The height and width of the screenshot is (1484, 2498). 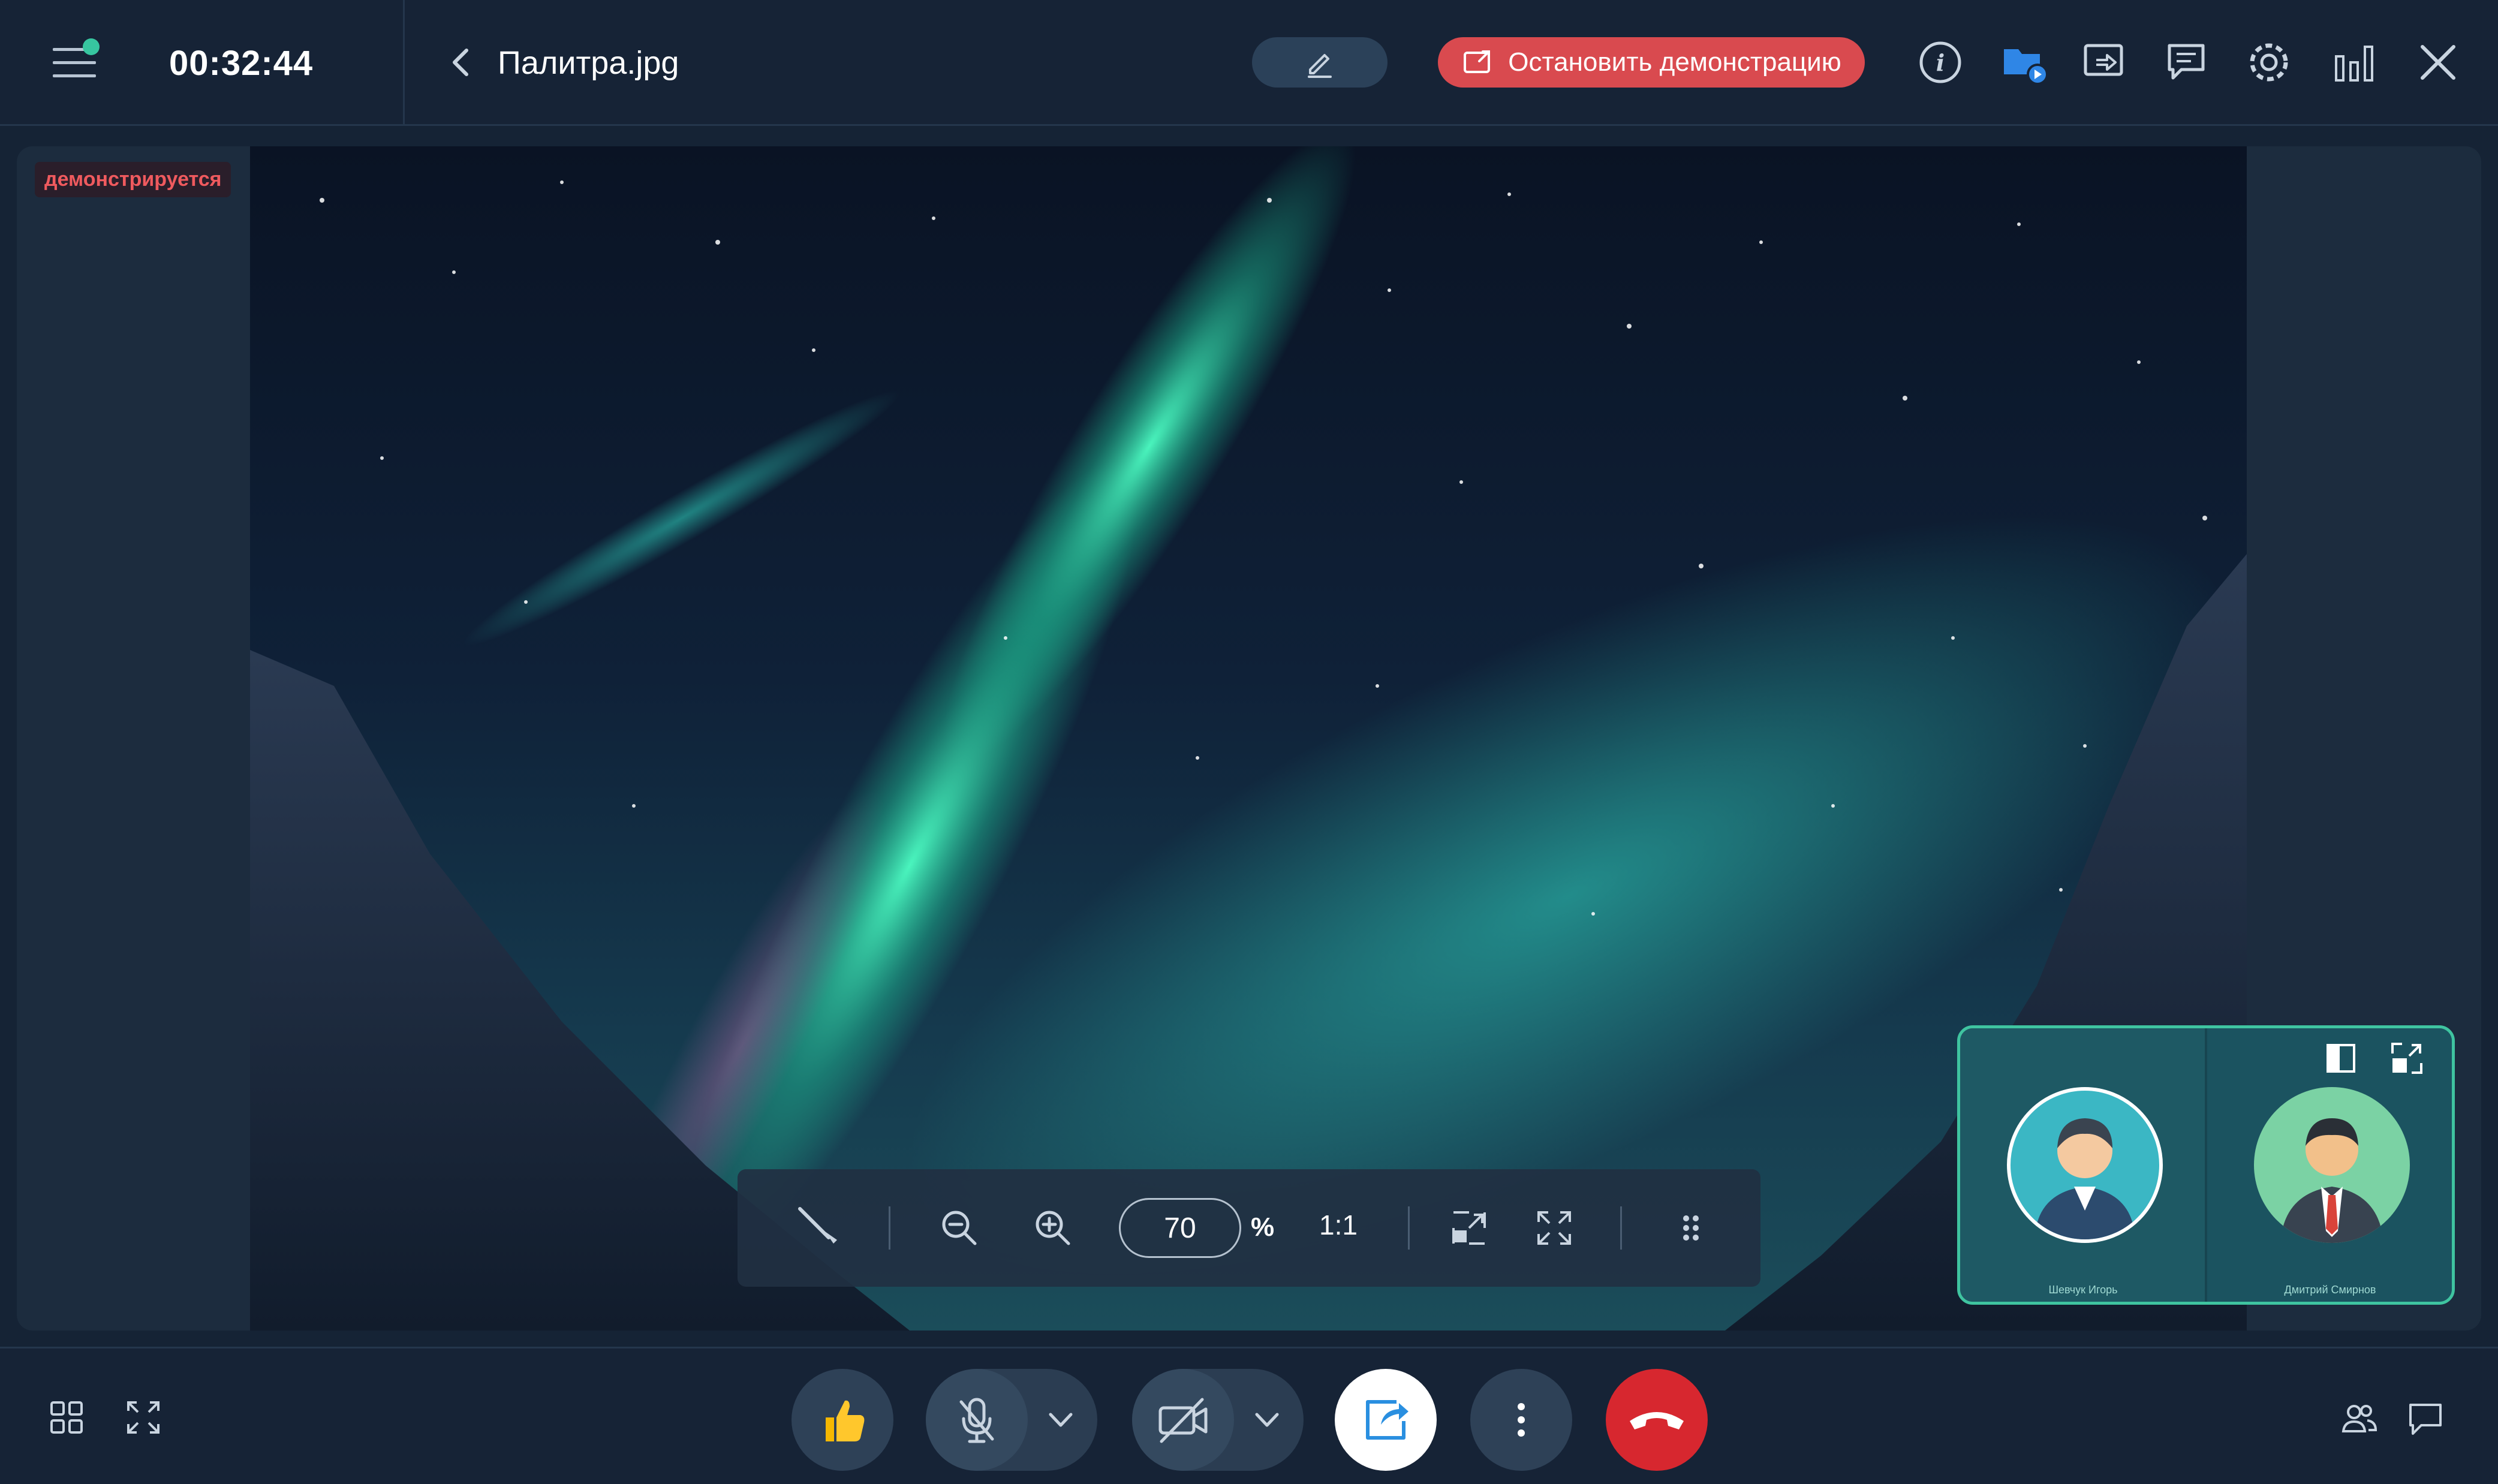 I want to click on call-timer: 00:32:44, so click(x=241, y=63).